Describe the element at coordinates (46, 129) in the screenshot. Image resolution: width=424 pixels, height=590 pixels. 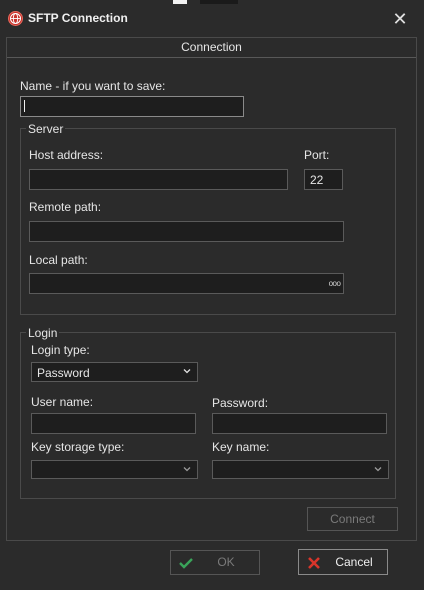
I see `server-legend: Server` at that location.